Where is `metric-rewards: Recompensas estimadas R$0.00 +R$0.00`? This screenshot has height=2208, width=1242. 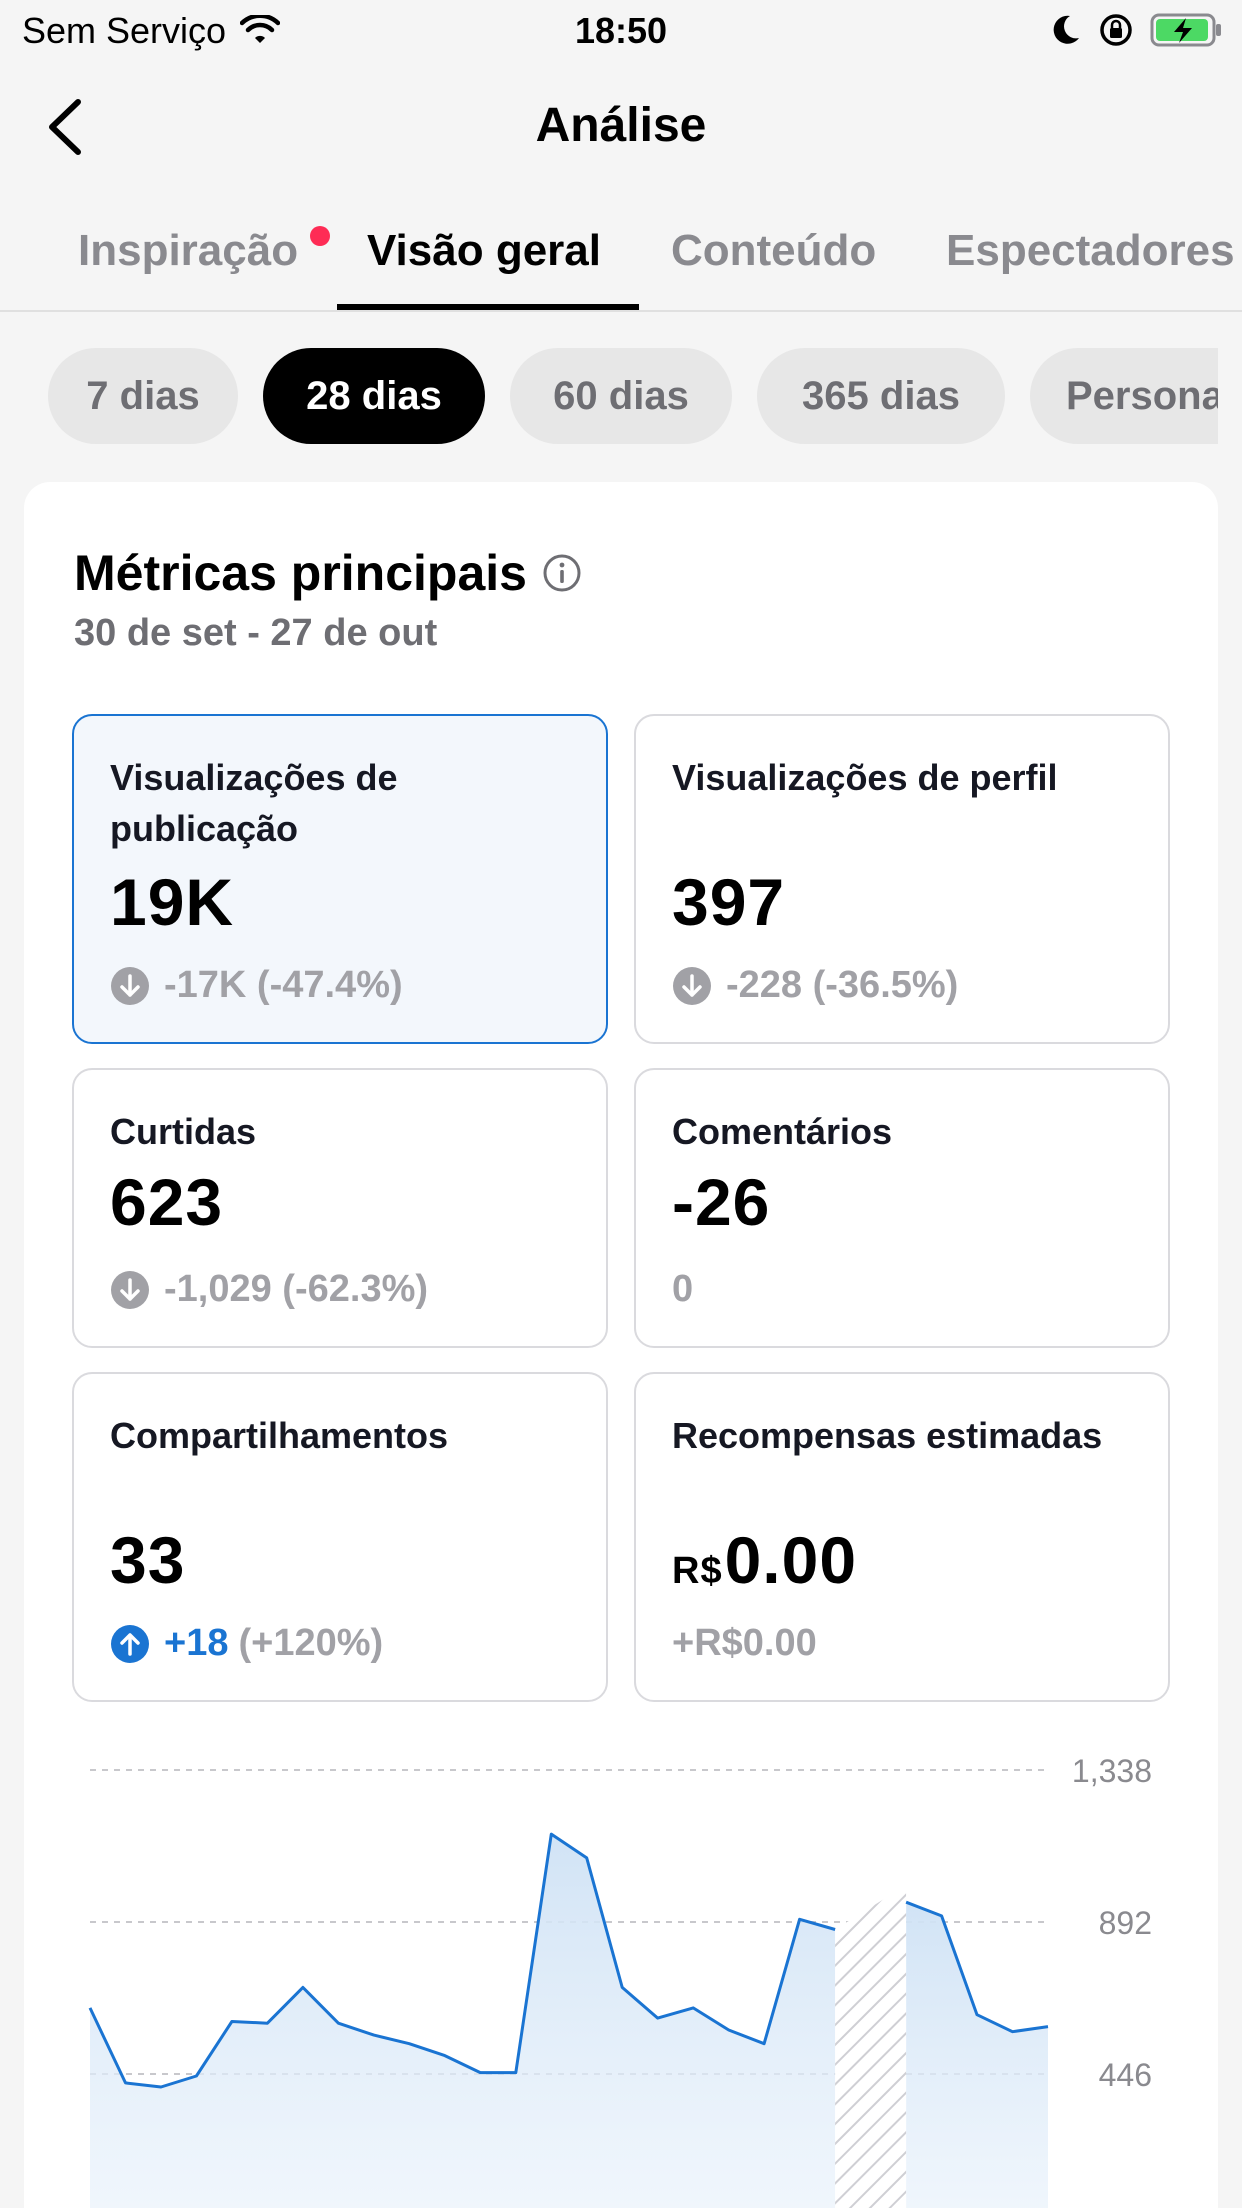
metric-rewards: Recompensas estimadas R$0.00 +R$0.00 is located at coordinates (902, 1537).